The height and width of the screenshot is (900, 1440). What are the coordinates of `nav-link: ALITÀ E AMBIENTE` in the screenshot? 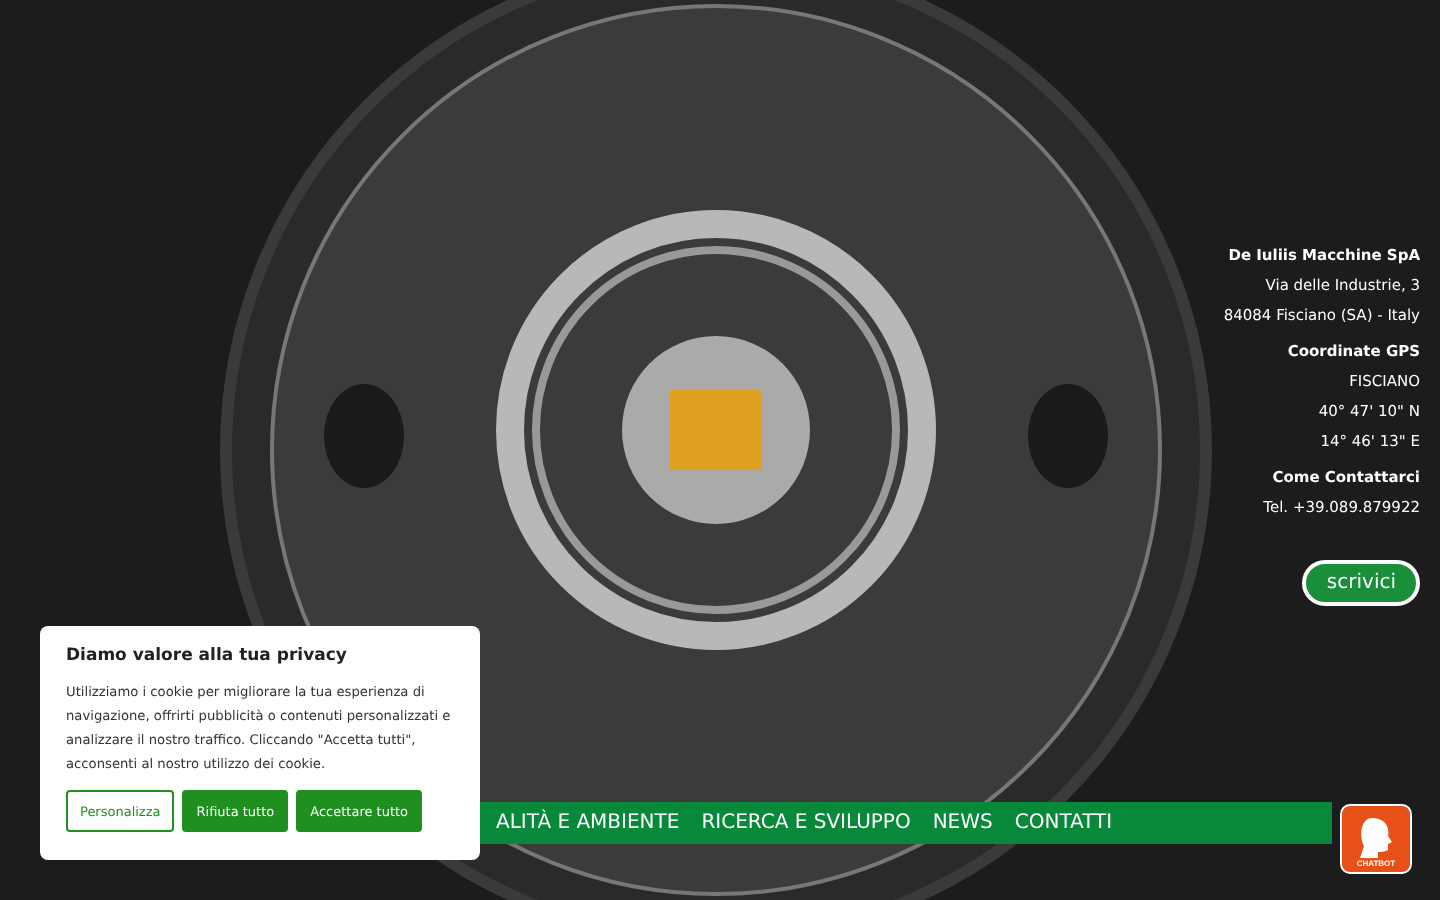 It's located at (588, 823).